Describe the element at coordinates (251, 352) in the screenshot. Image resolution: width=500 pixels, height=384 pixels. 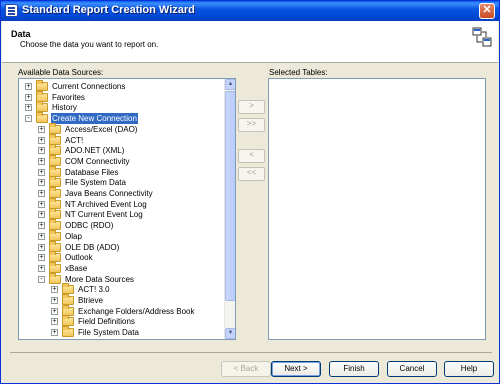
I see `footer-divider` at that location.